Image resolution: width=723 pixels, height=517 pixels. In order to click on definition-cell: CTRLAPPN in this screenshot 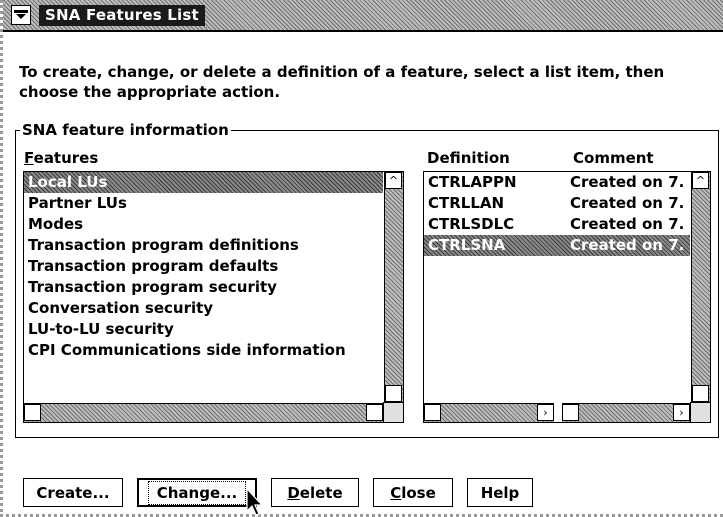, I will do `click(472, 182)`.